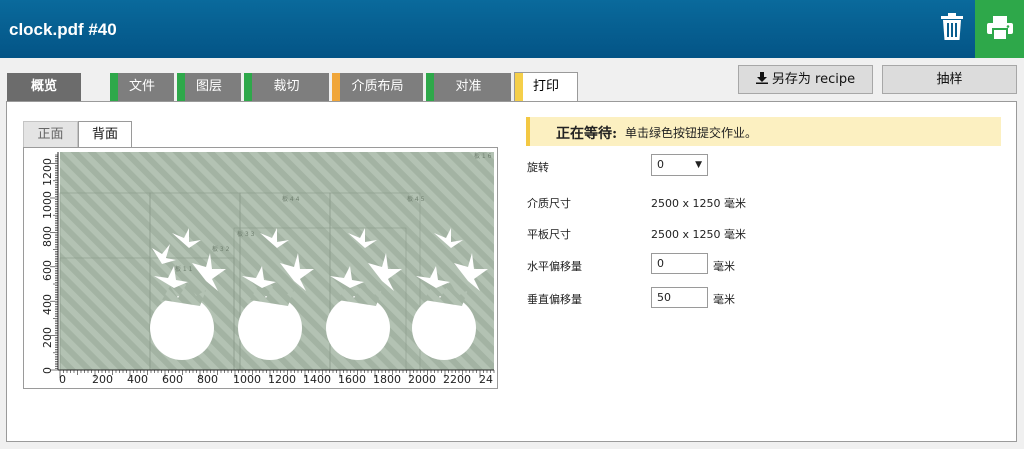 The image size is (1024, 449). I want to click on h-offset-unit: 毫米, so click(724, 266).